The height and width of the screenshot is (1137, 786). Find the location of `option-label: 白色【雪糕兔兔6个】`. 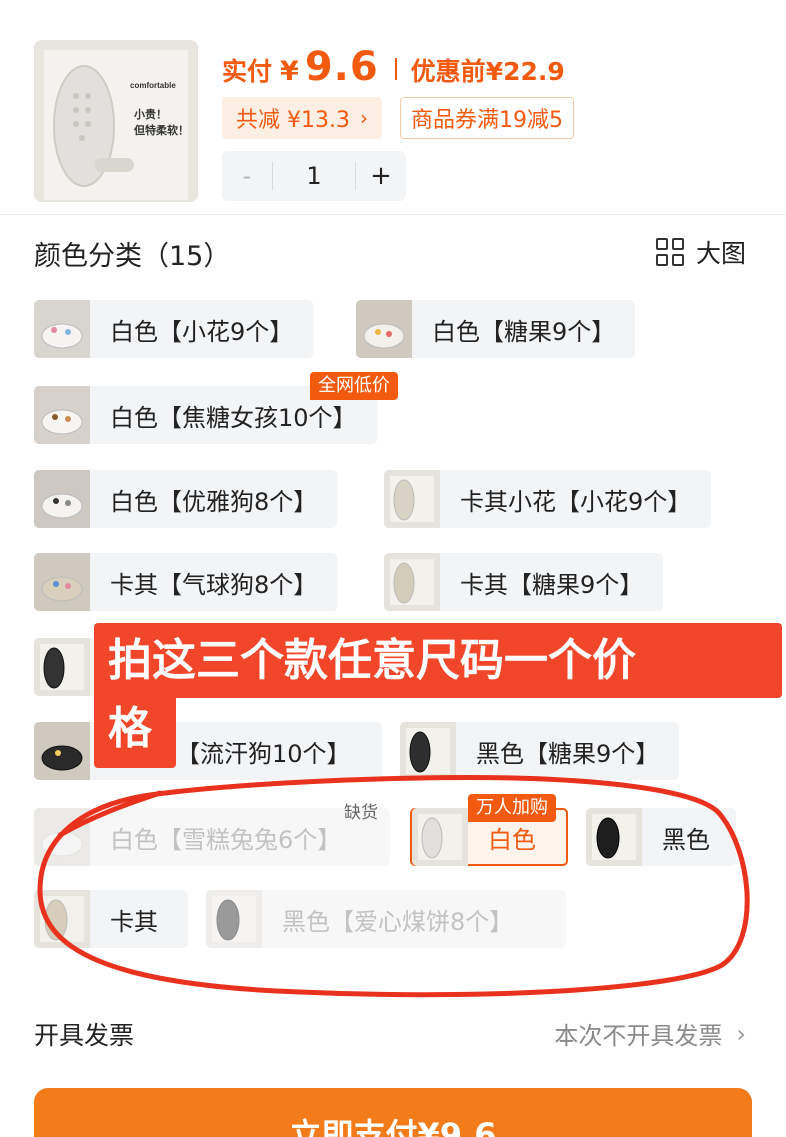

option-label: 白色【雪糕兔兔6个】 is located at coordinates (226, 839).